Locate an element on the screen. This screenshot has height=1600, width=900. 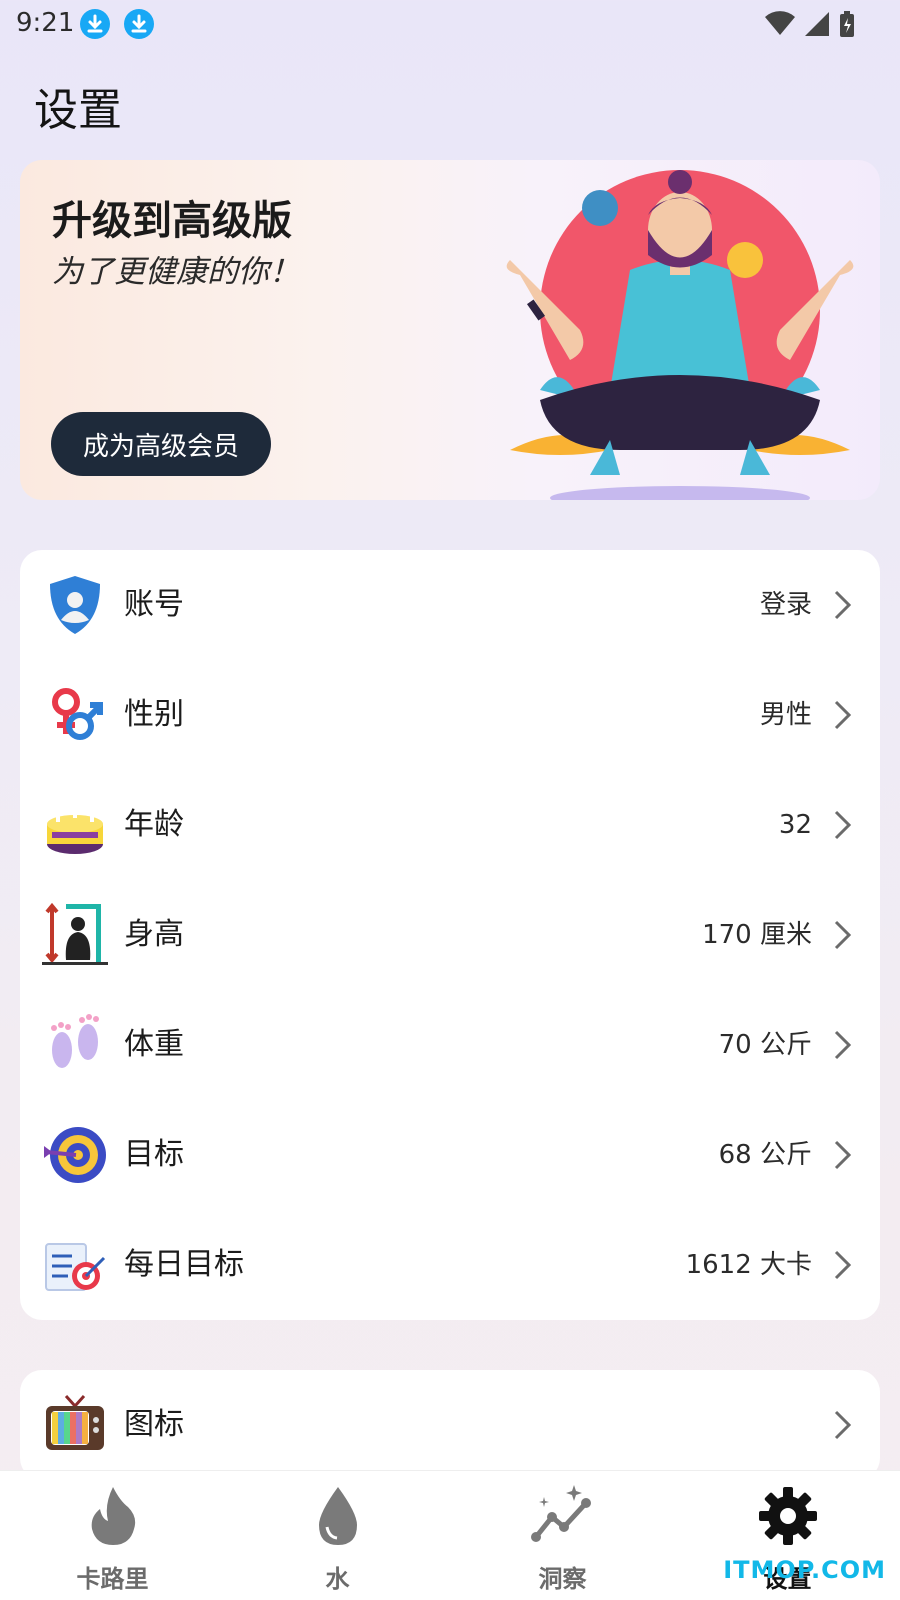
row-label: 性别 is located at coordinates (154, 714).